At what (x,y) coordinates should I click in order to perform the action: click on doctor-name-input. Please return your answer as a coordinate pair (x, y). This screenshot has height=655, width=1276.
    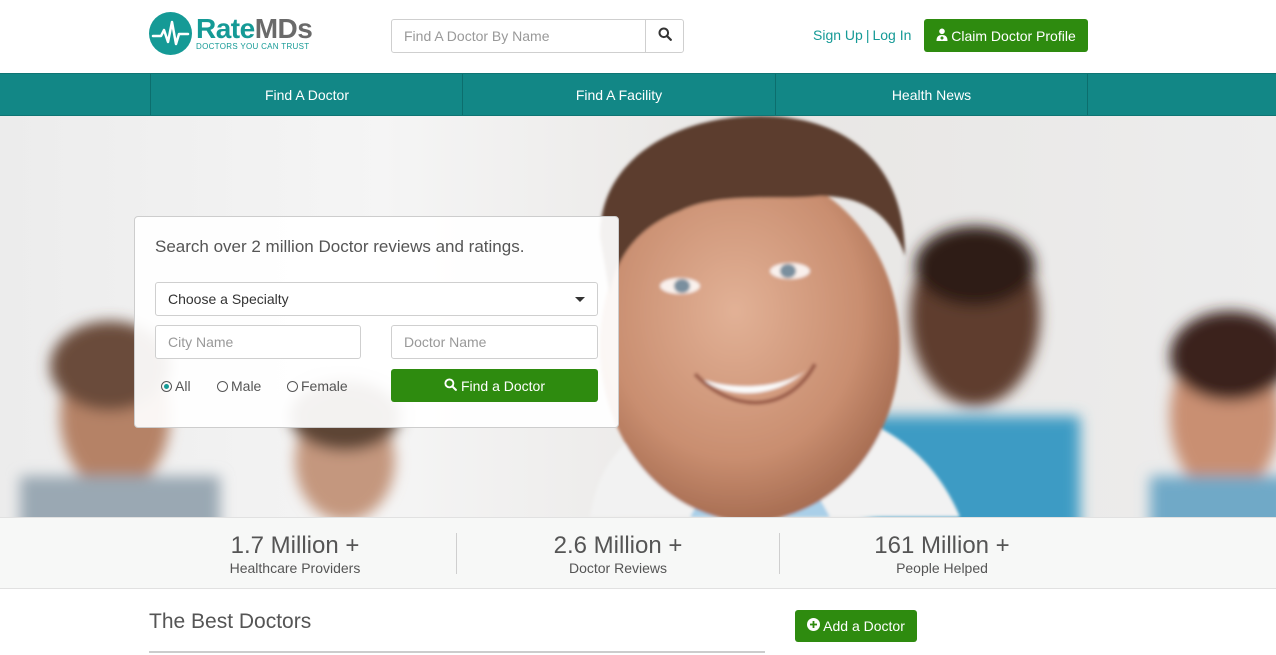
    Looking at the image, I should click on (494, 342).